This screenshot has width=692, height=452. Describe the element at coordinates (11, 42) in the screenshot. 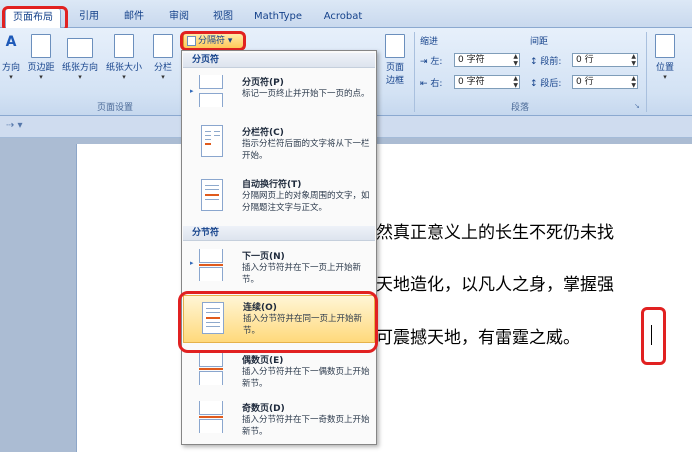

I see `text-direction-icon: A` at that location.